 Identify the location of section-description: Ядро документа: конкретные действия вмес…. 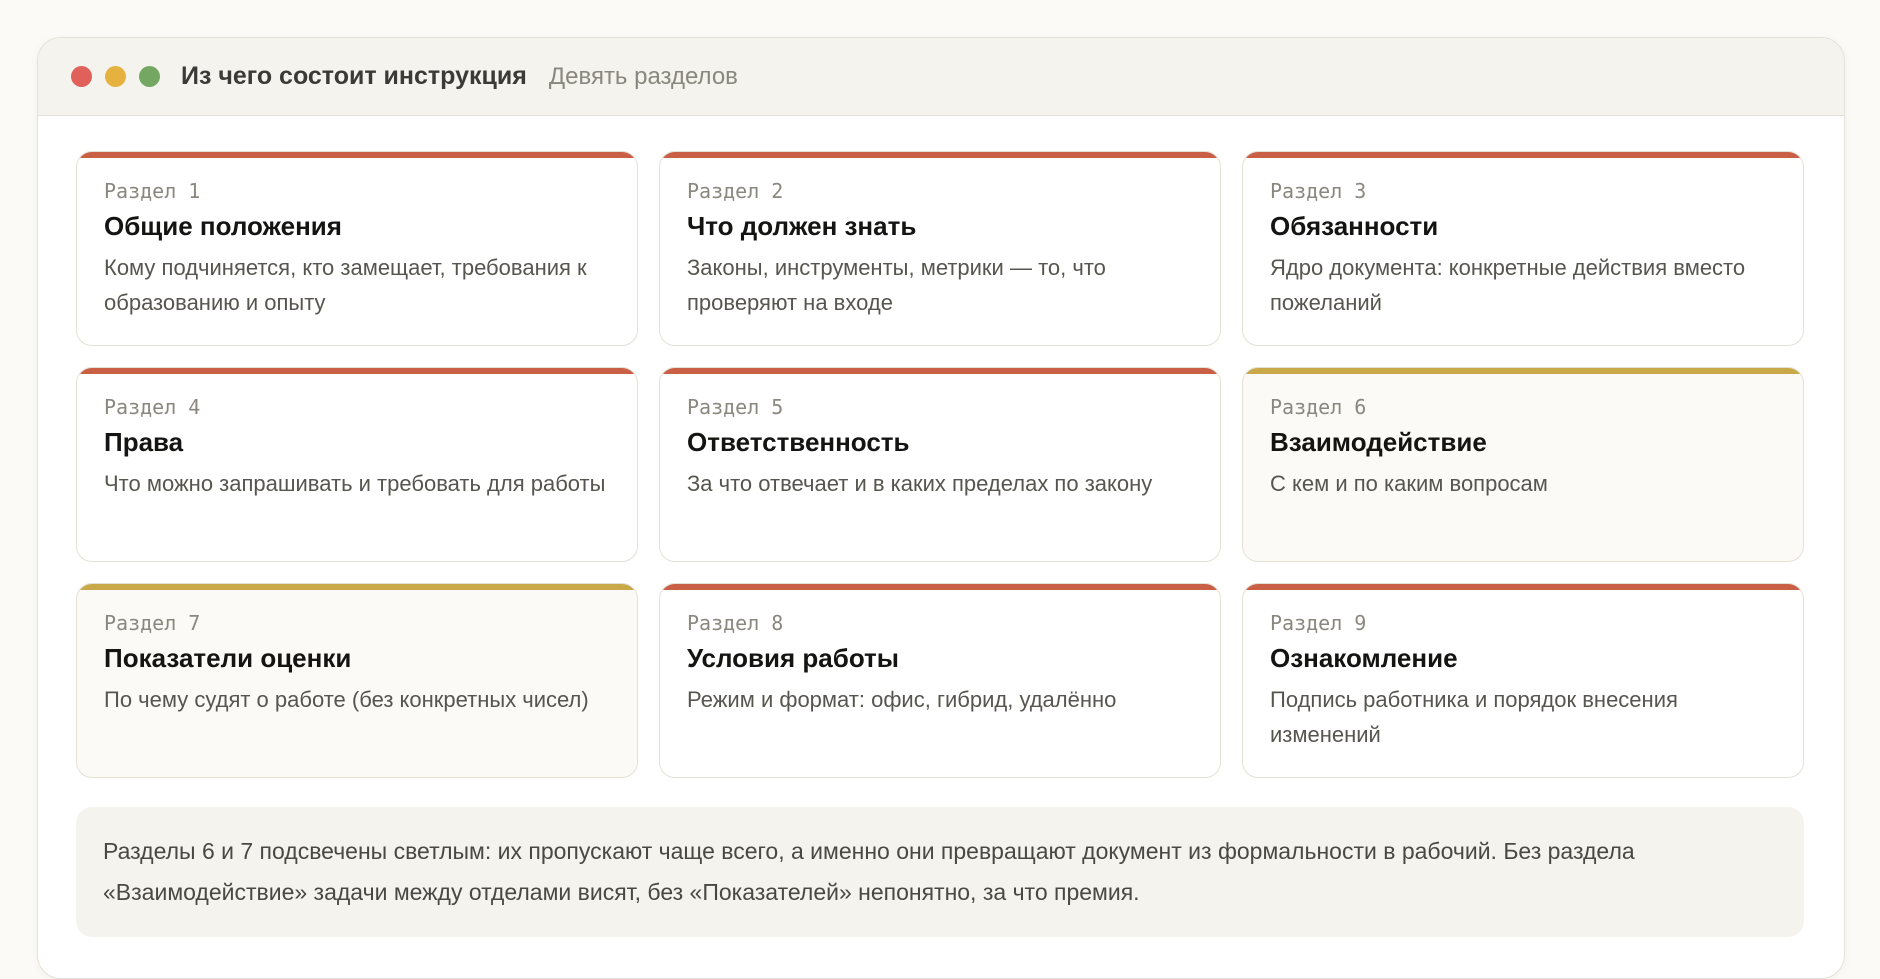
(1508, 285).